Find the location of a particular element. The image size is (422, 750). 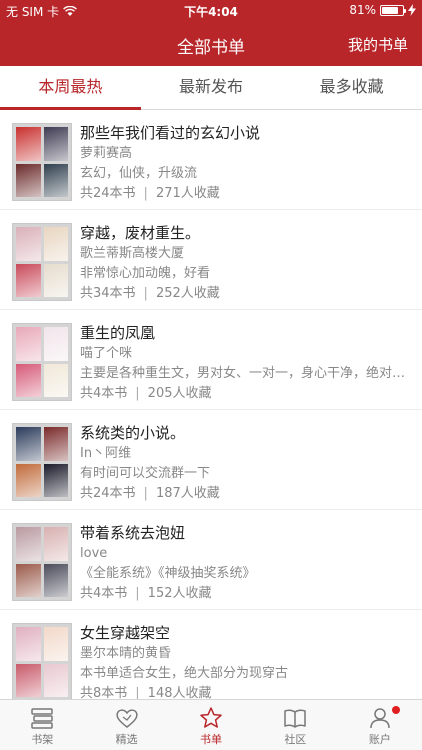

booklist-item: 那些年我们看过的玄幻小说 萝莉赛高 玄幻，仙侠，升级流 共24本书 | 271人收藏 is located at coordinates (211, 160).